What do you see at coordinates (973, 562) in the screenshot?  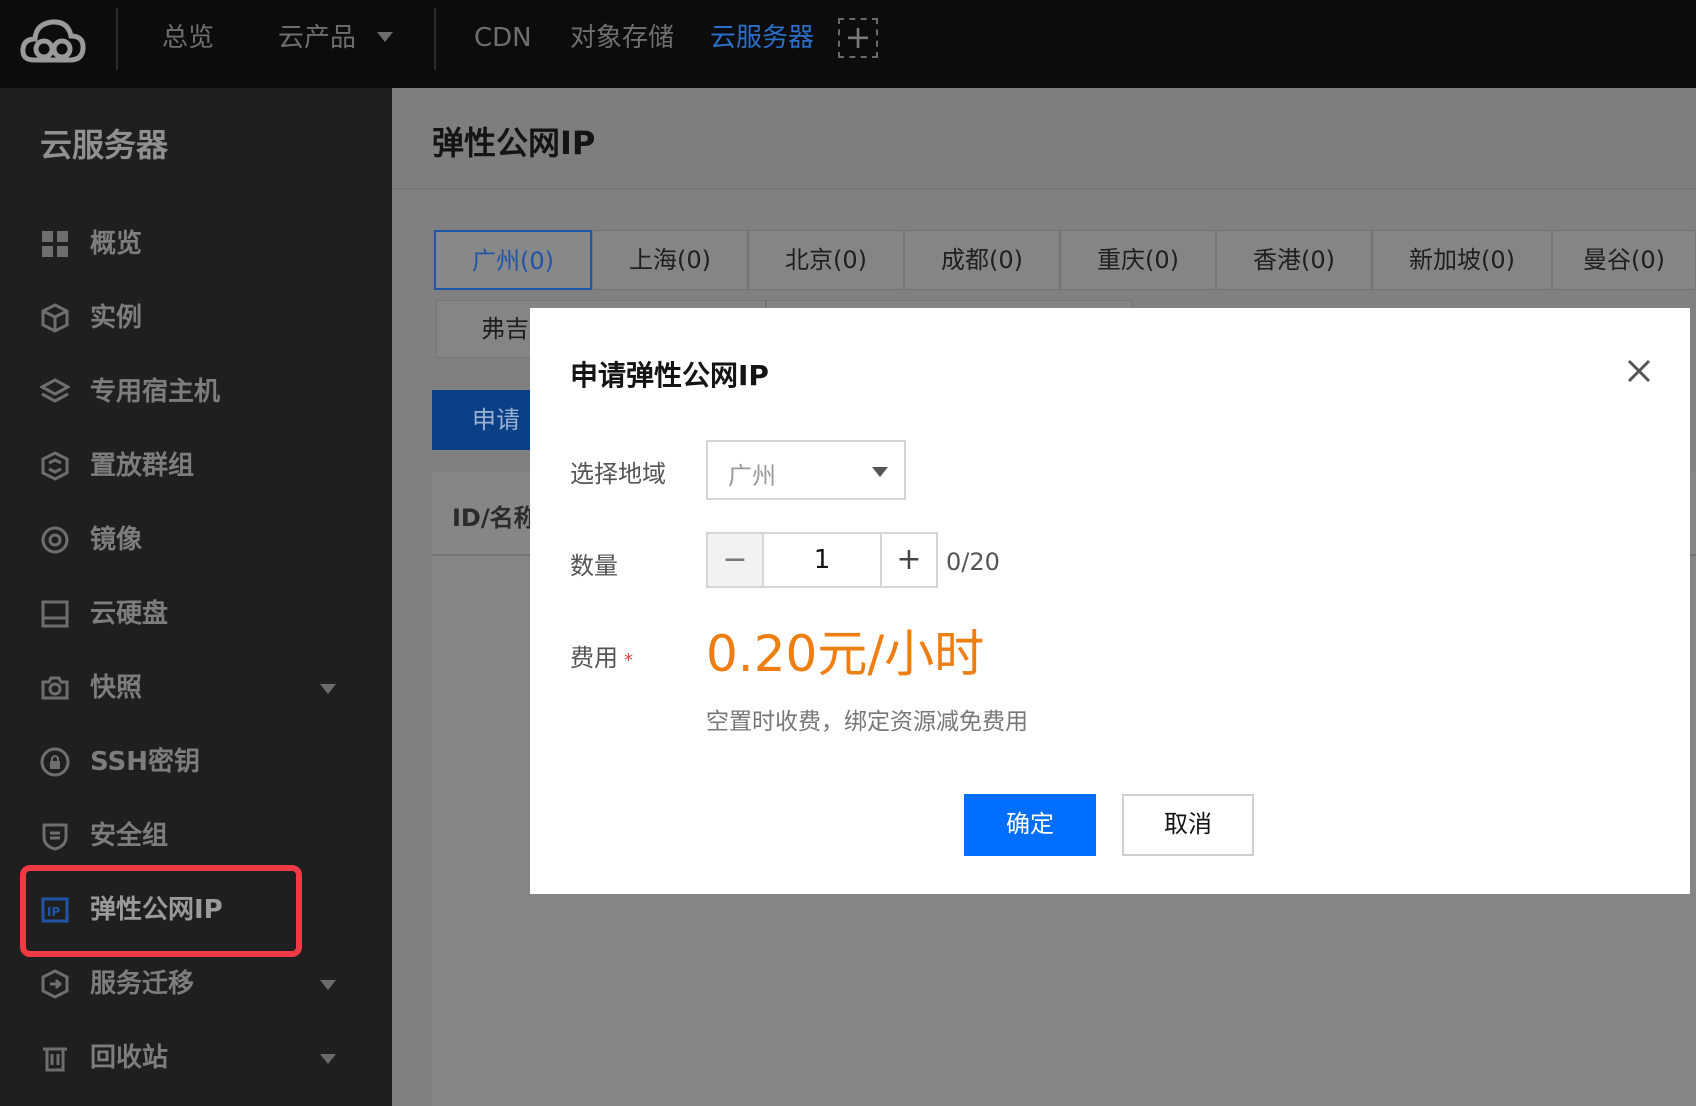 I see `quantity-limit: 0/20` at bounding box center [973, 562].